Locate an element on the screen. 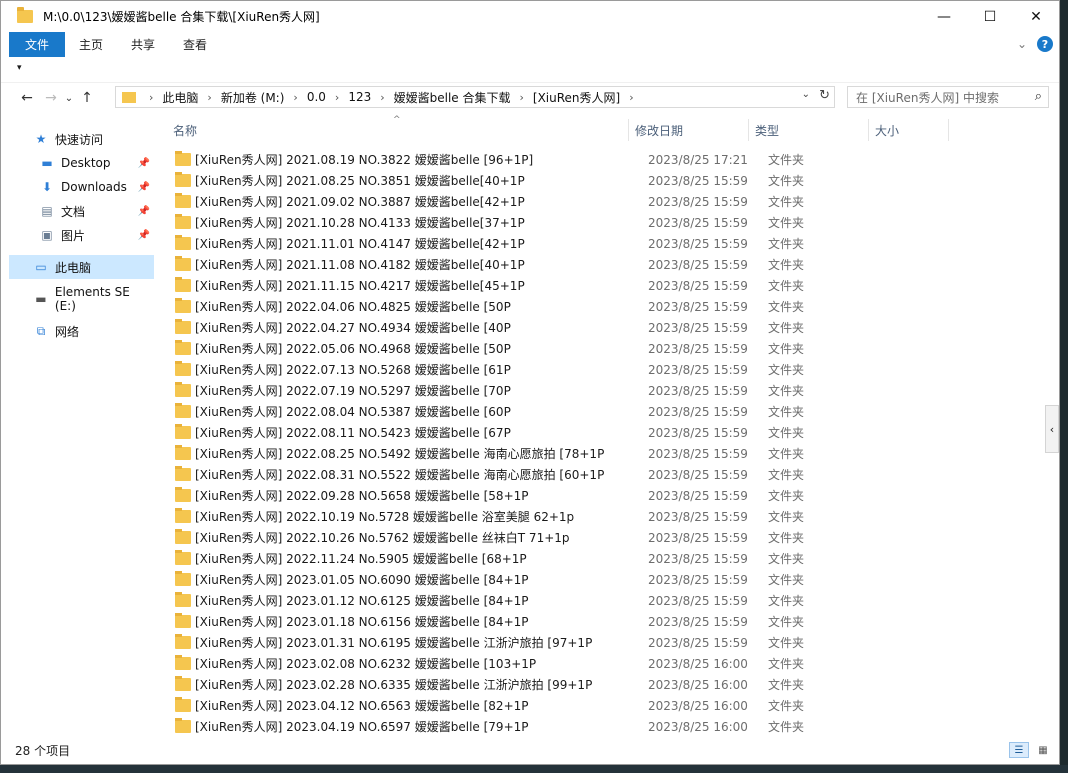 The height and width of the screenshot is (773, 1068). back-button: ← is located at coordinates (27, 98).